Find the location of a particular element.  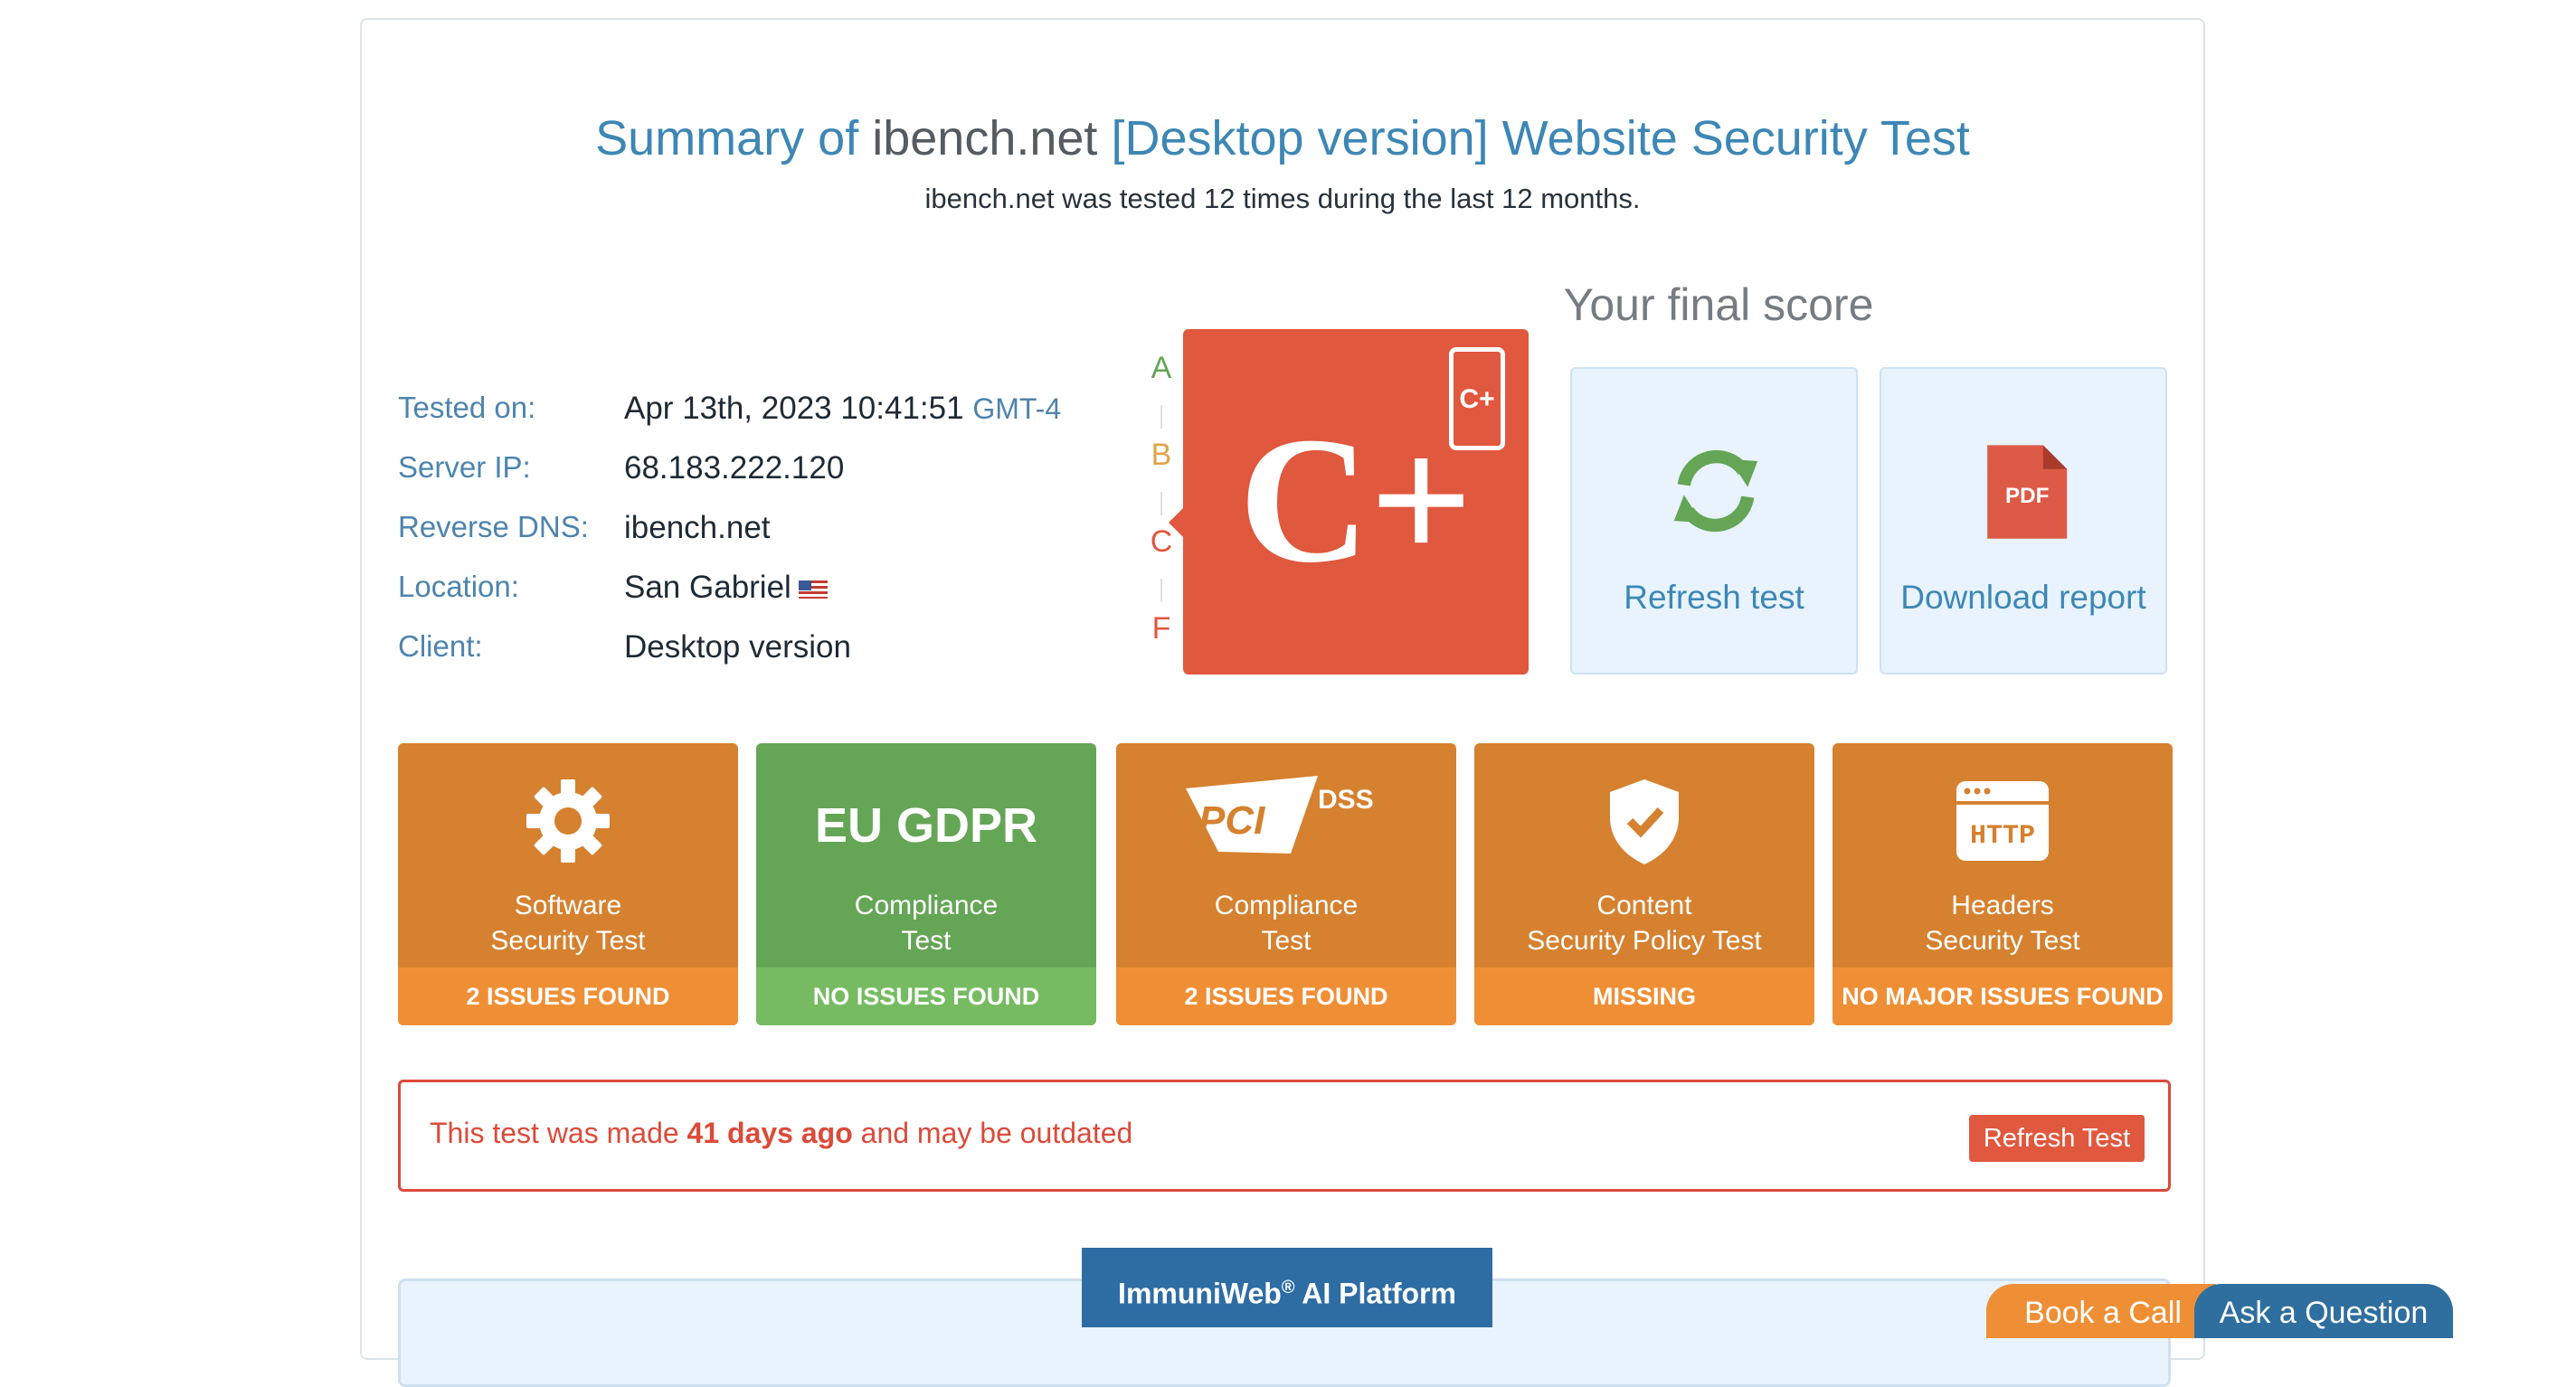

tested-on-label: Tested on: is located at coordinates (467, 407).